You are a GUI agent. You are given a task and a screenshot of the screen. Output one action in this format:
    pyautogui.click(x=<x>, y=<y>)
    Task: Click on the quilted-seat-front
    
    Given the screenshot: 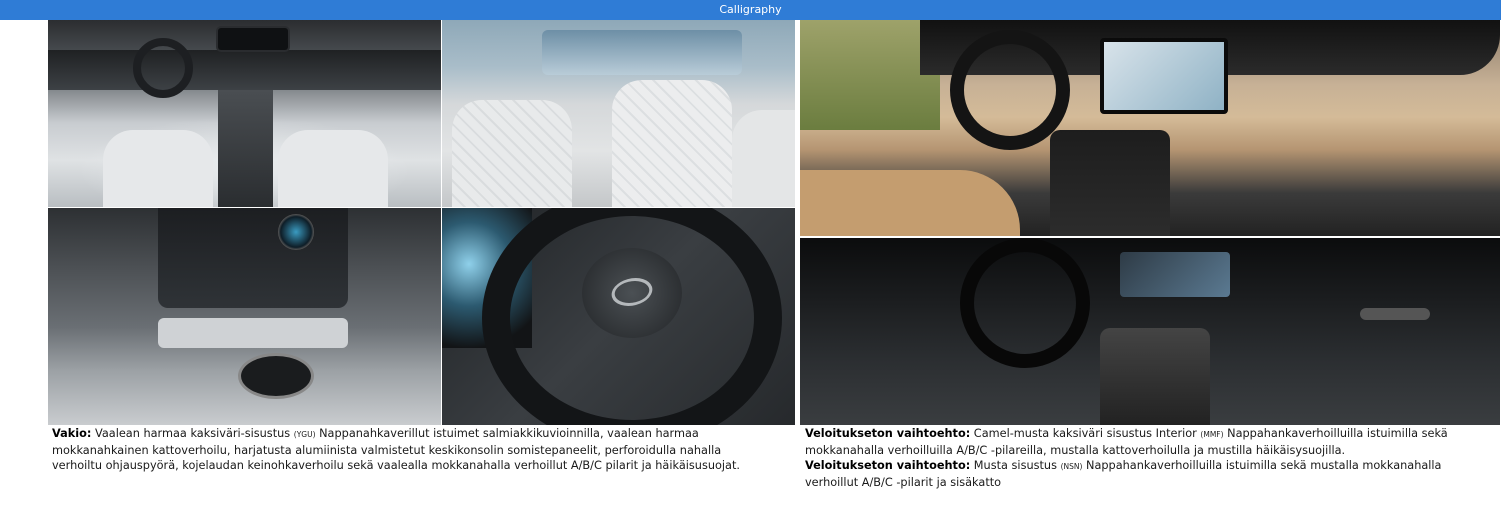 What is the action you would take?
    pyautogui.click(x=512, y=153)
    